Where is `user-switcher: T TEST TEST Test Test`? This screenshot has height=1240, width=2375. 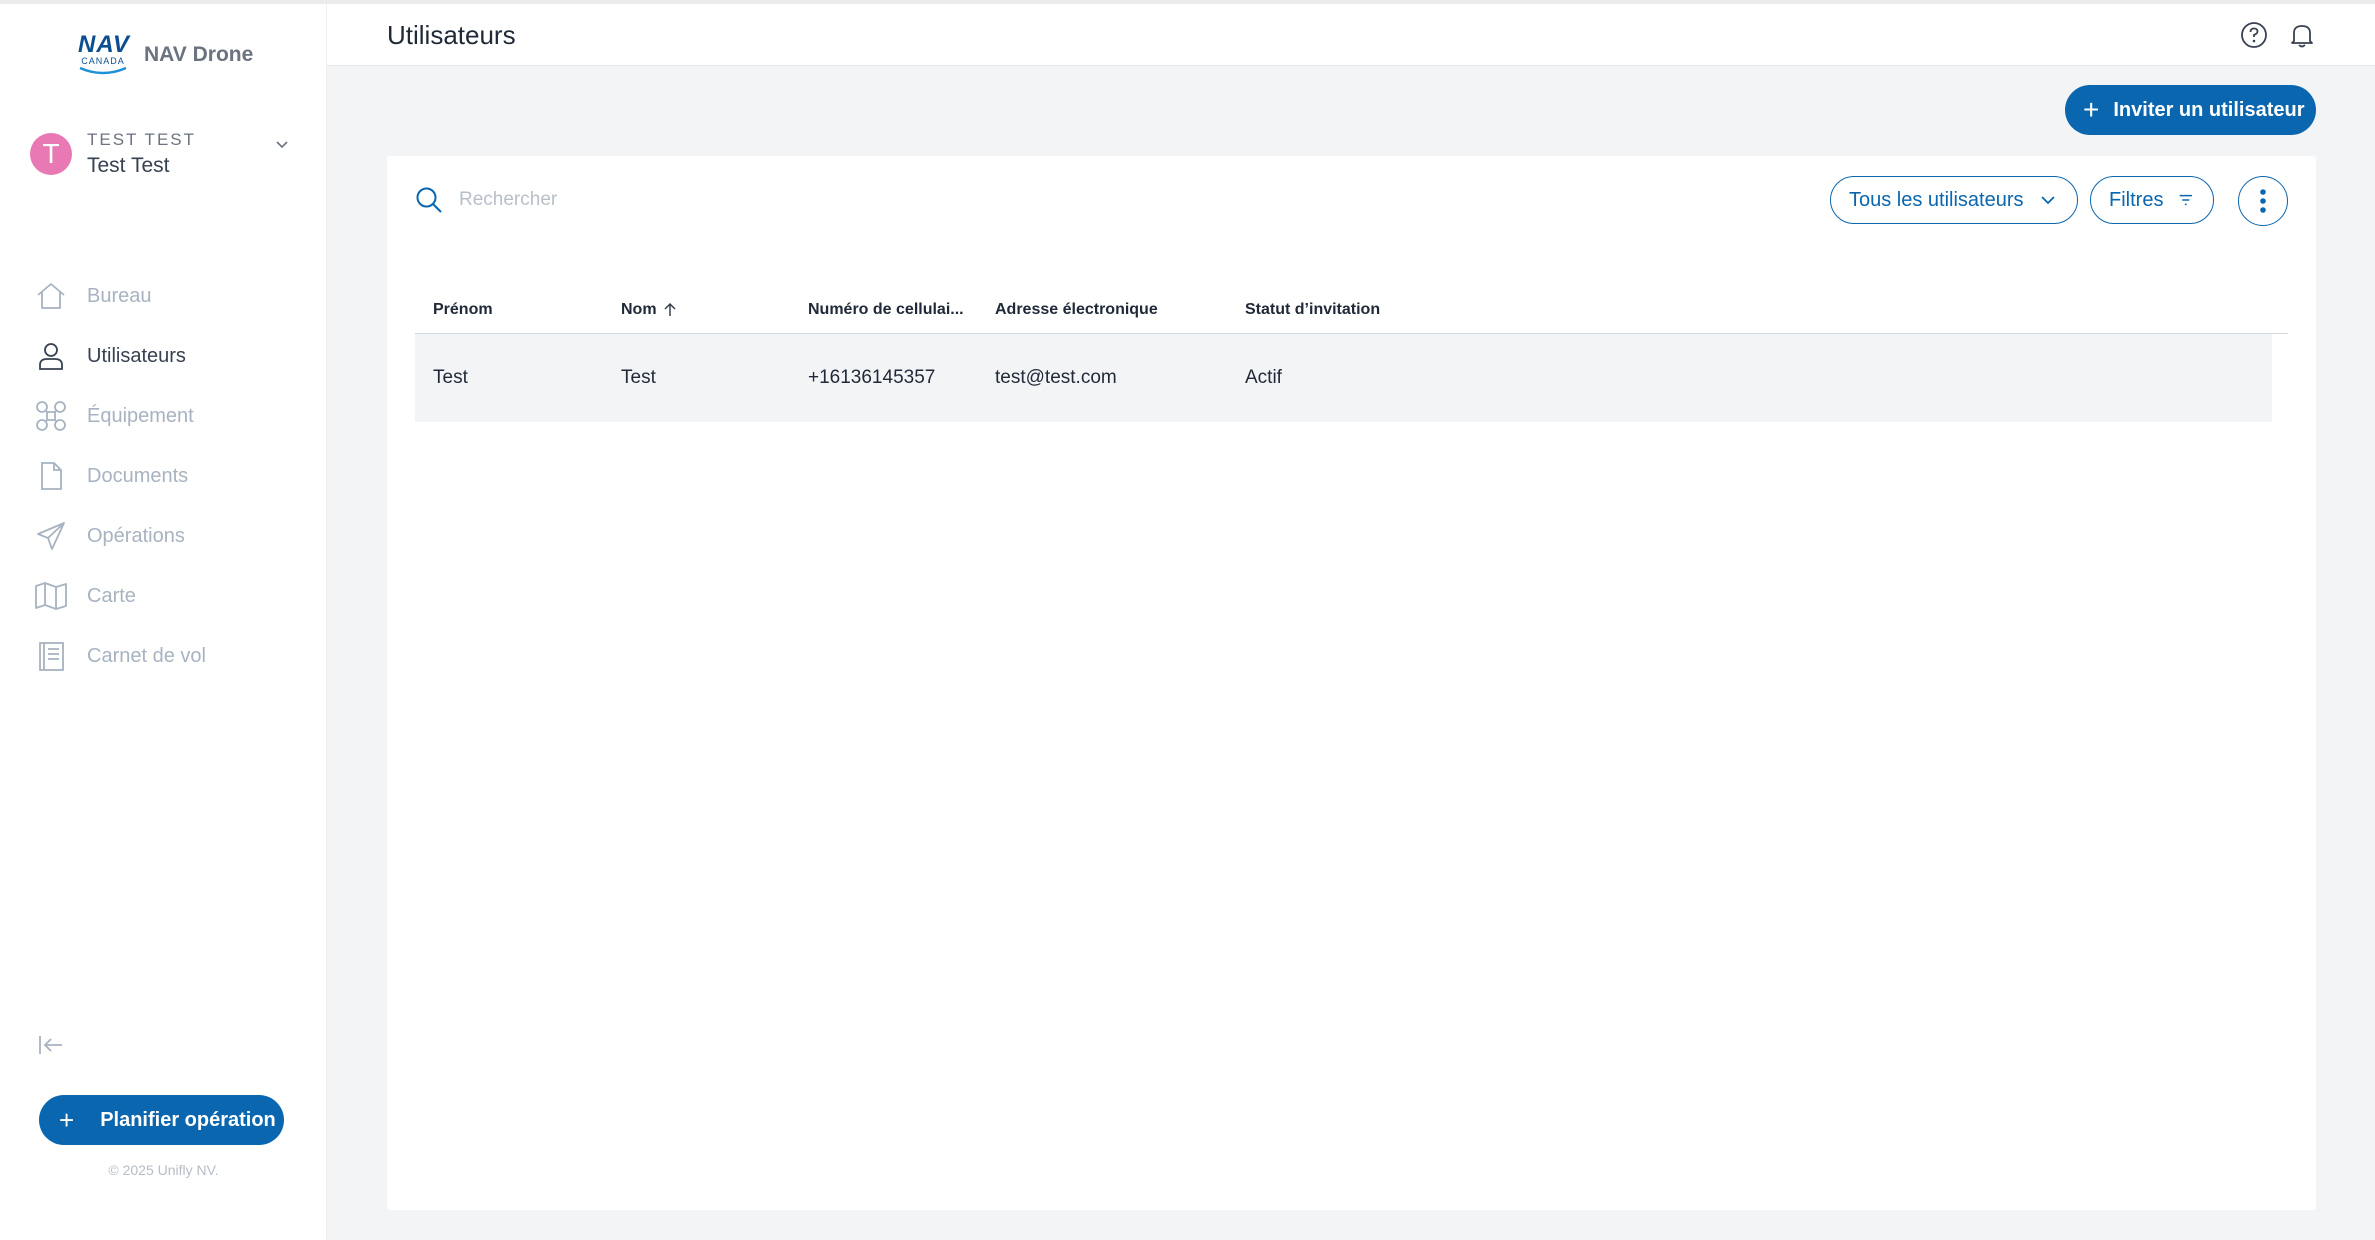 user-switcher: T TEST TEST Test Test is located at coordinates (161, 154).